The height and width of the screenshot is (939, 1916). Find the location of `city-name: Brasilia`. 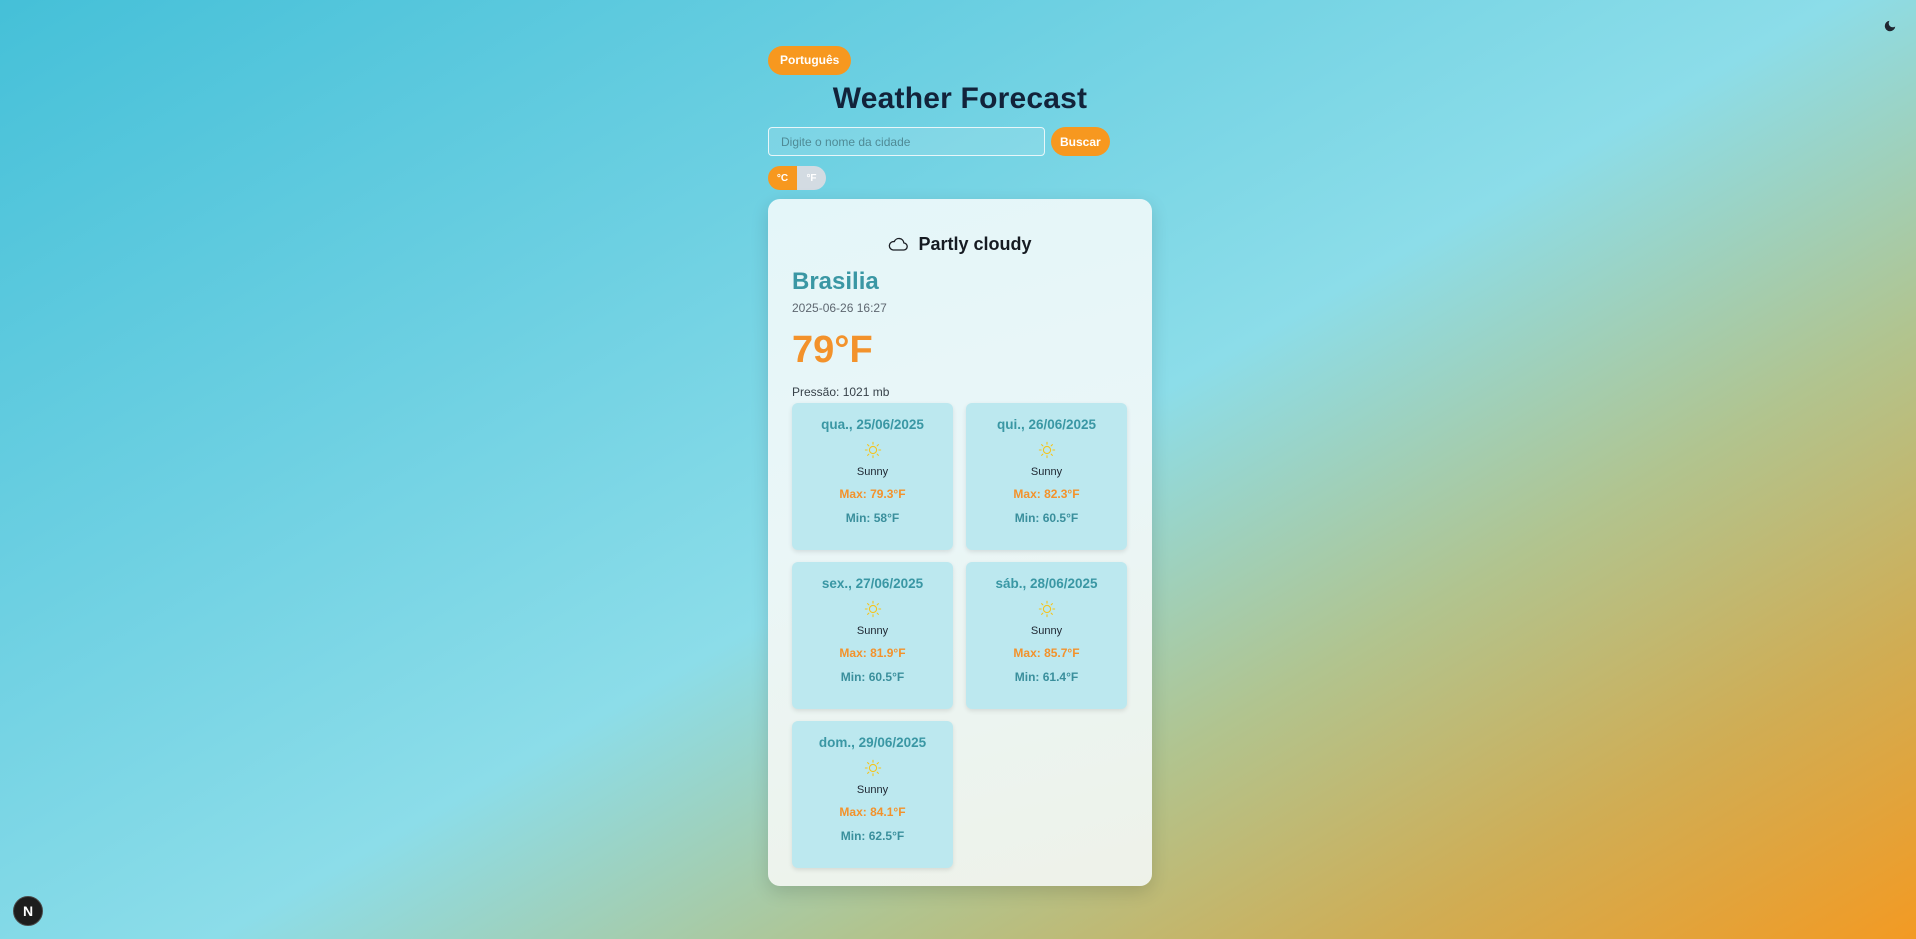

city-name: Brasilia is located at coordinates (835, 281).